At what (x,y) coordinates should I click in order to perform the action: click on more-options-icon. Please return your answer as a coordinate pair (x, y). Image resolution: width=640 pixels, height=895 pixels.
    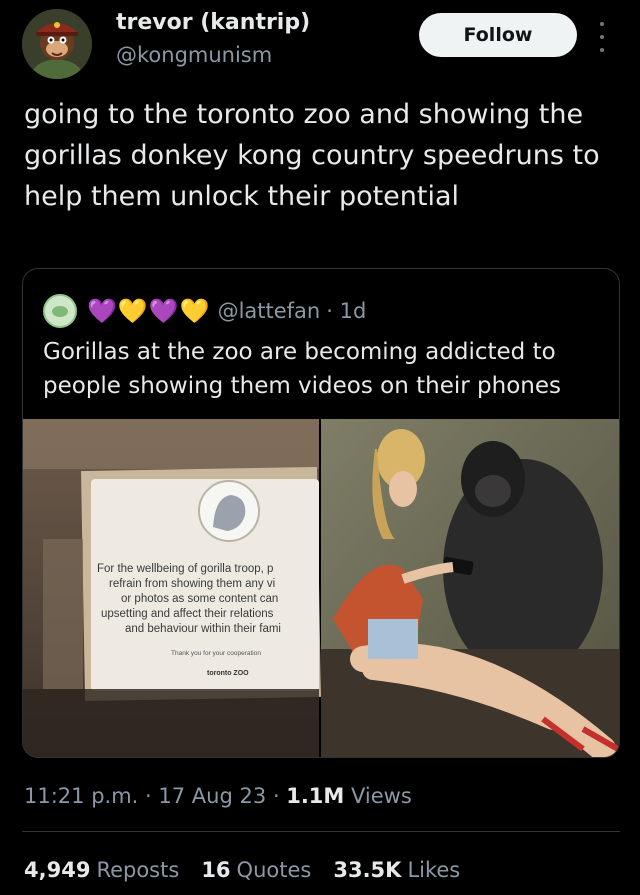
    Looking at the image, I should click on (602, 37).